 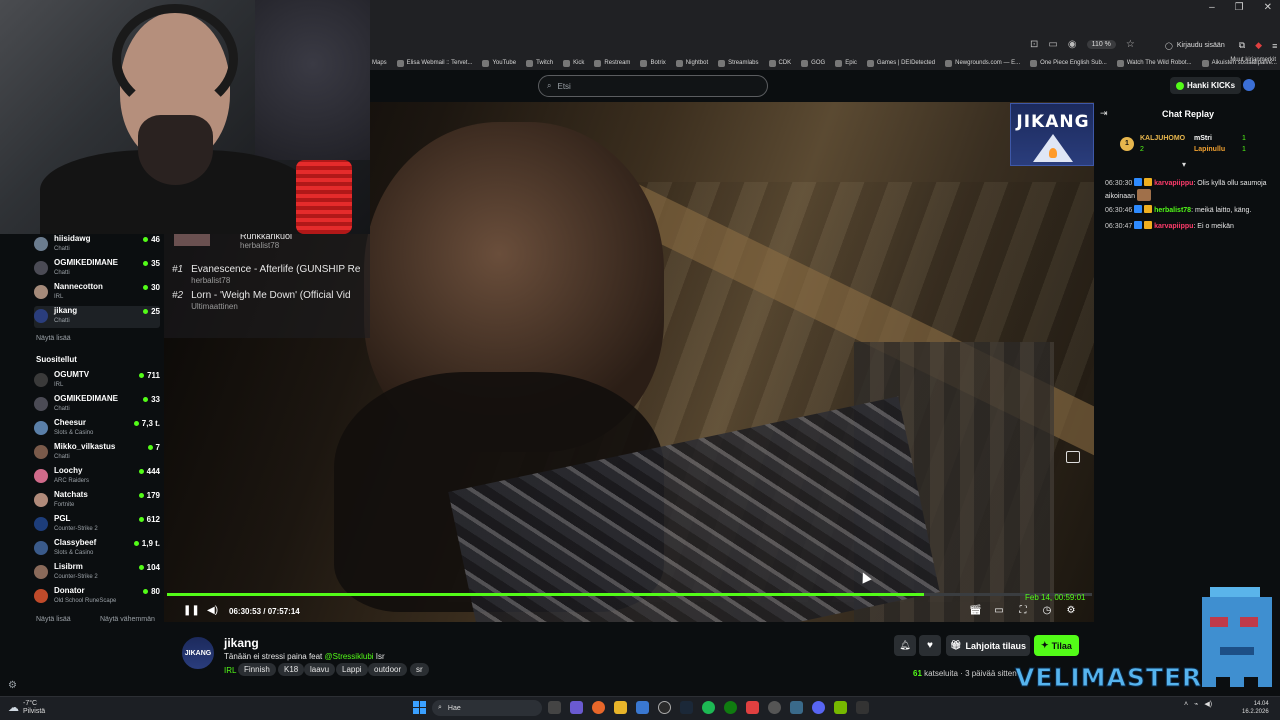 I want to click on sidebar-channel-item: Donator Old School RuneScape 80, so click(x=97, y=597).